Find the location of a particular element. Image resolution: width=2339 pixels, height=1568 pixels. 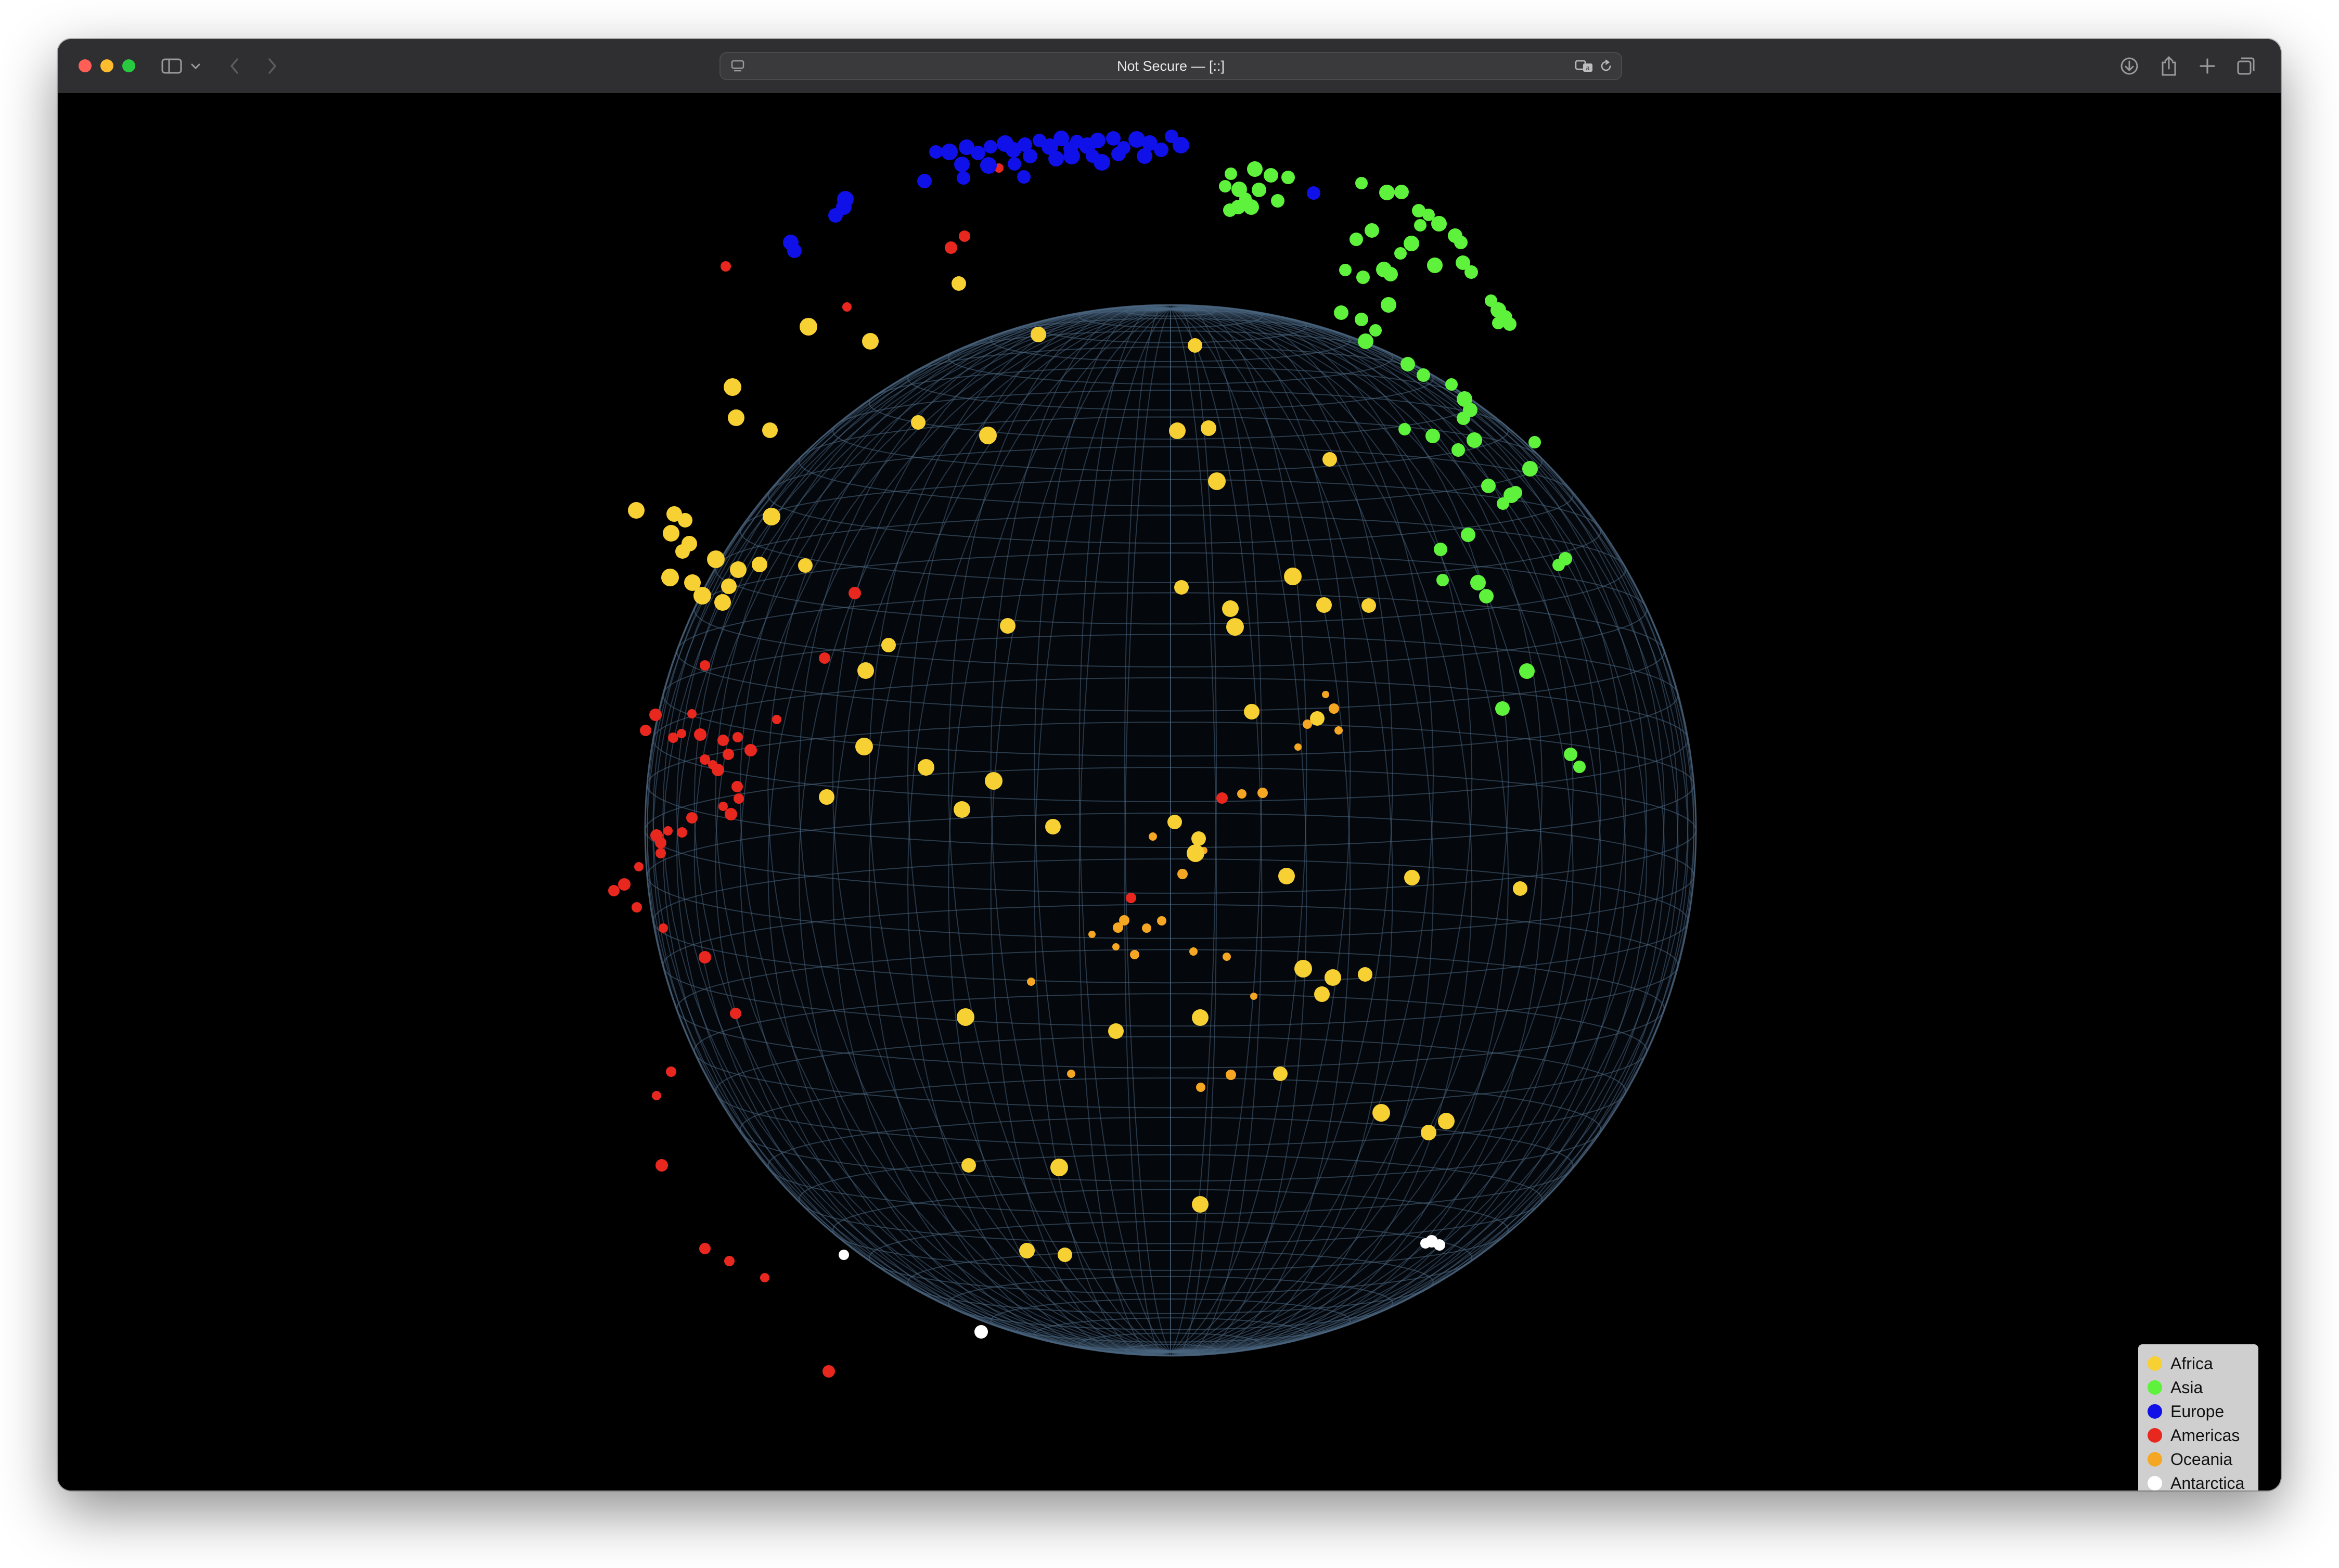

maximize-window-button is located at coordinates (128, 65).